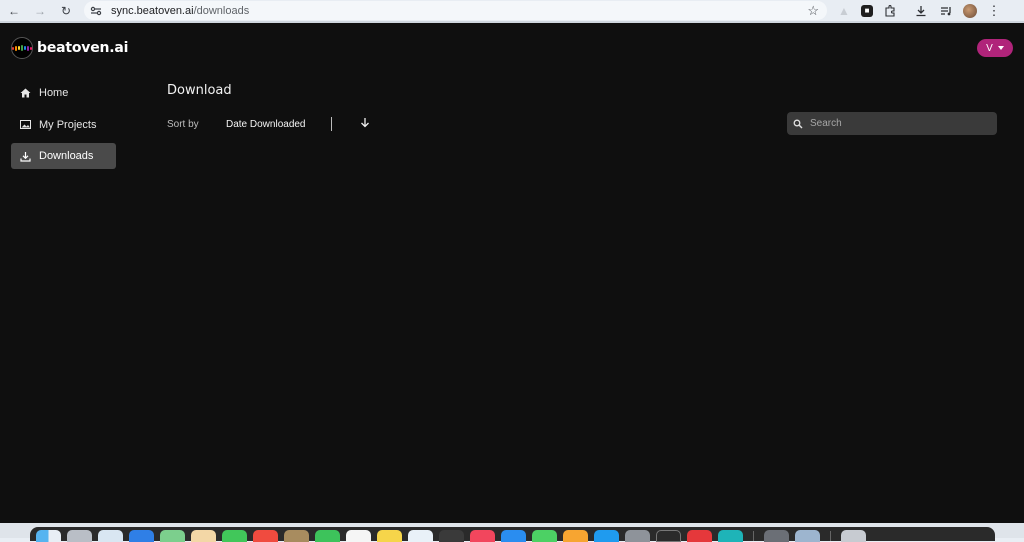 This screenshot has width=1024, height=542. I want to click on extension-square-icon: ■, so click(867, 10).